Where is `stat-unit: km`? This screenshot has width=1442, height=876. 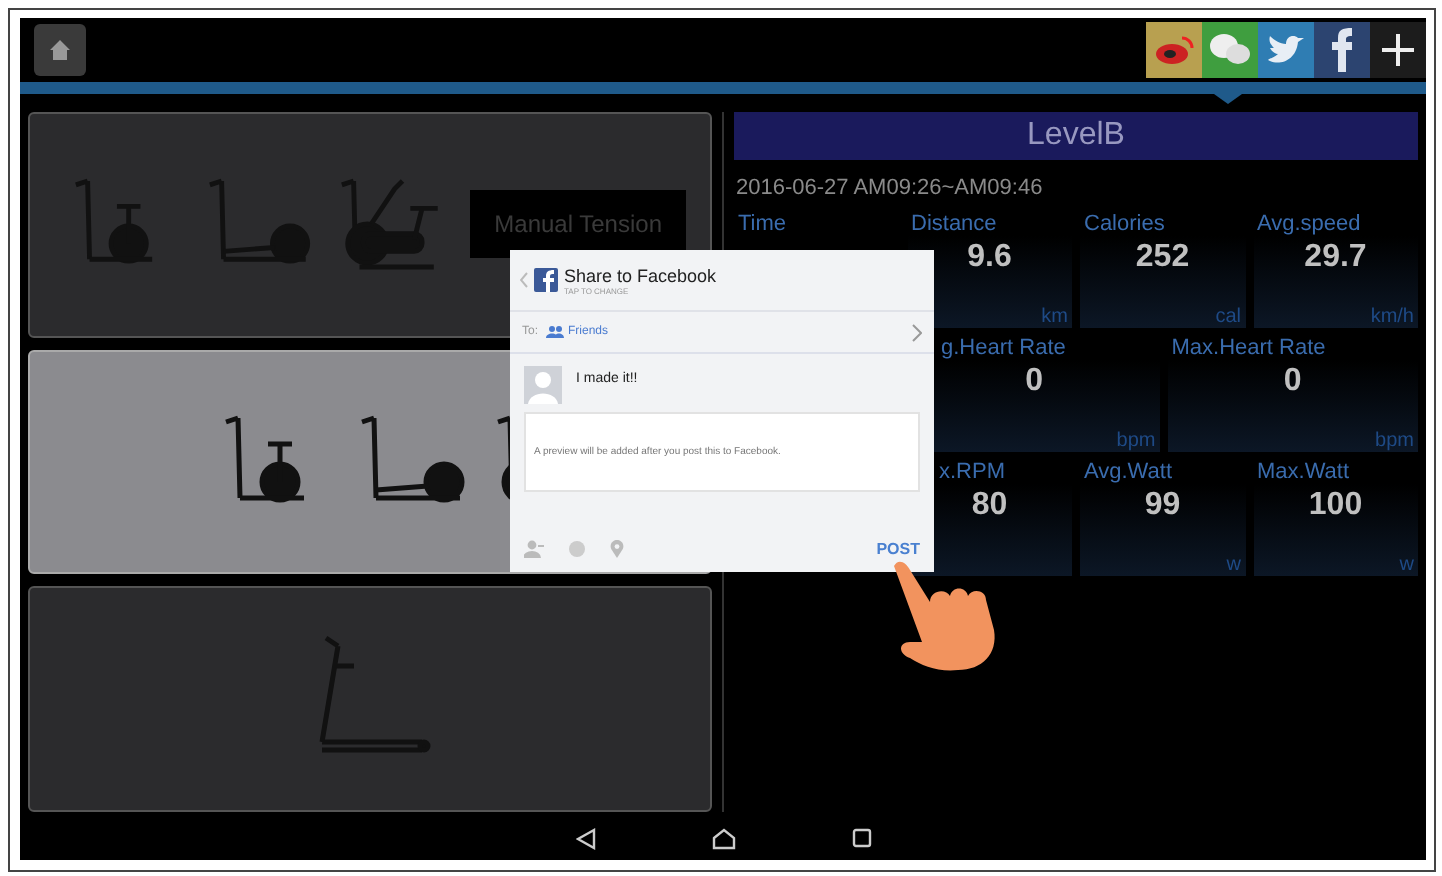
stat-unit: km is located at coordinates (1055, 317).